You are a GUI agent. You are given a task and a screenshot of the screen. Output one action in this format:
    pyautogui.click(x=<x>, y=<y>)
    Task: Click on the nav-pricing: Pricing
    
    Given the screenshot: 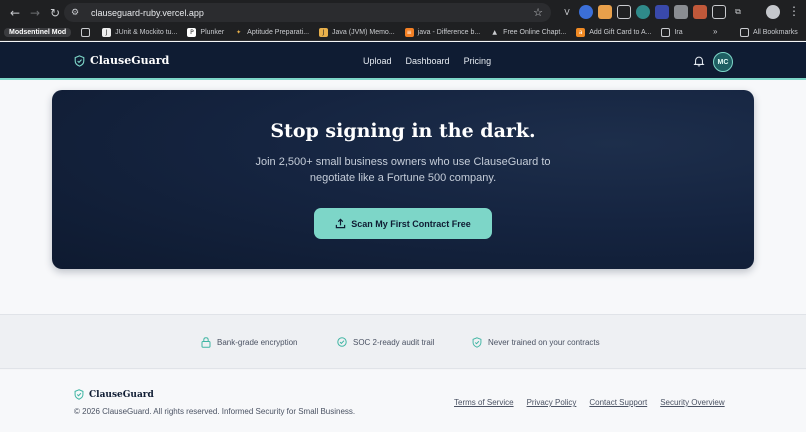 What is the action you would take?
    pyautogui.click(x=478, y=61)
    